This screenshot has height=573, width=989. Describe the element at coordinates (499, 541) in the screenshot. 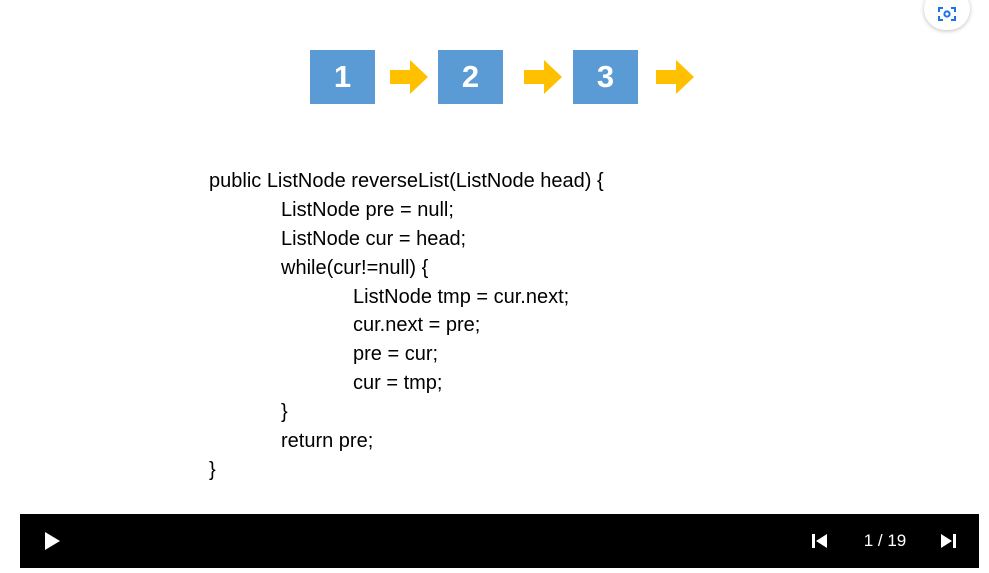

I see `presentation-control-bar: 1 / 19` at that location.